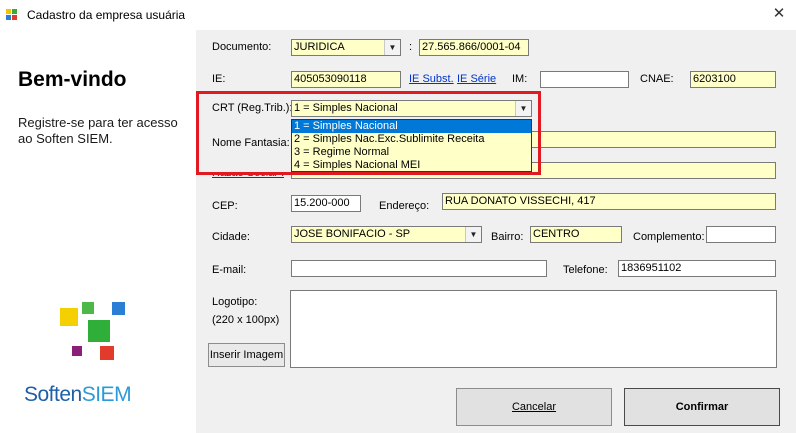  Describe the element at coordinates (669, 237) in the screenshot. I see `complemento-label: Complemento:` at that location.